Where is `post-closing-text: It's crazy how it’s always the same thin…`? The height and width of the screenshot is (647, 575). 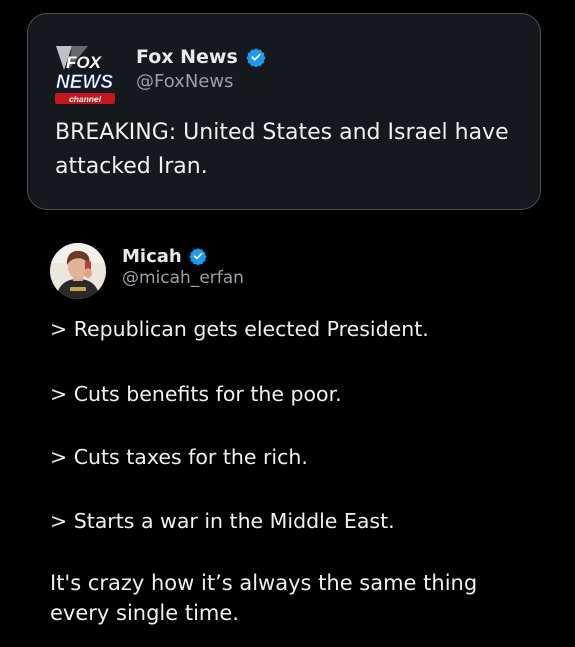 post-closing-text: It's crazy how it’s always the same thin… is located at coordinates (264, 598).